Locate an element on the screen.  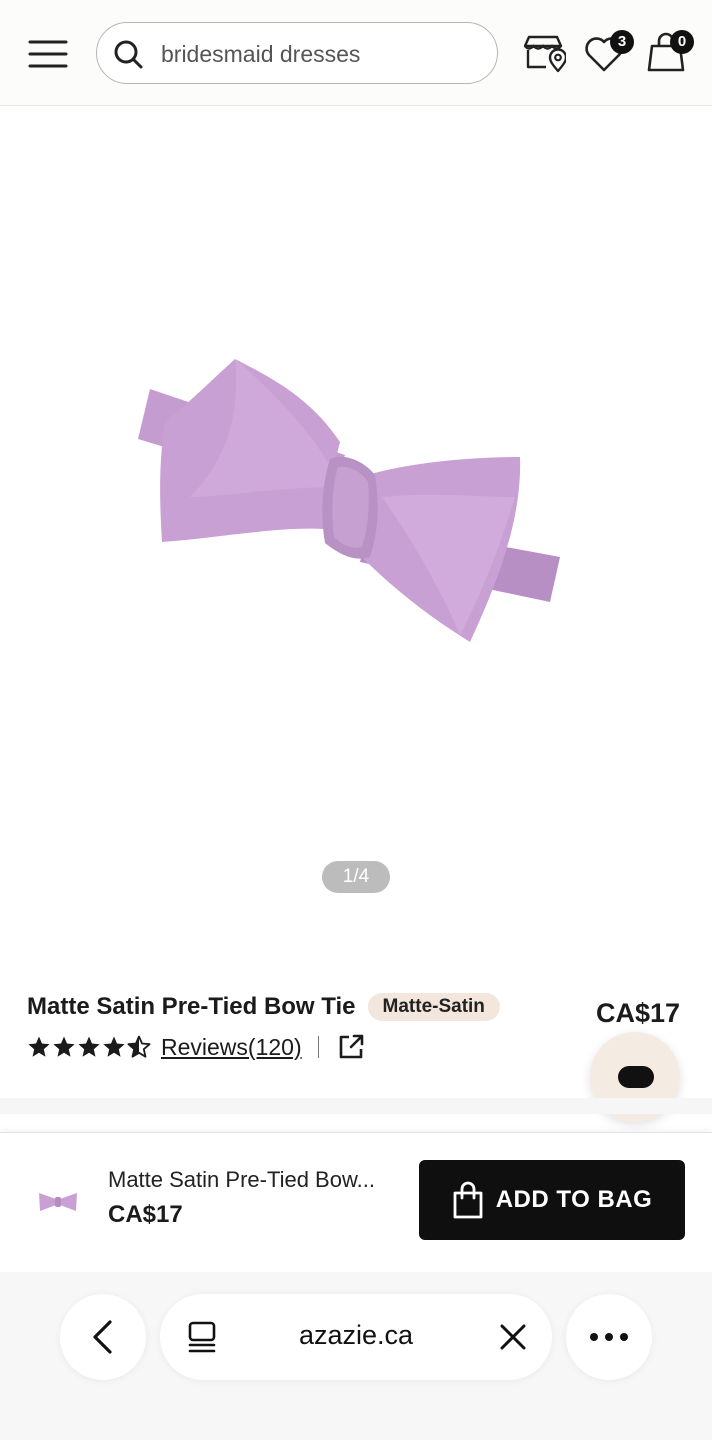
star-rating is located at coordinates (89, 1047).